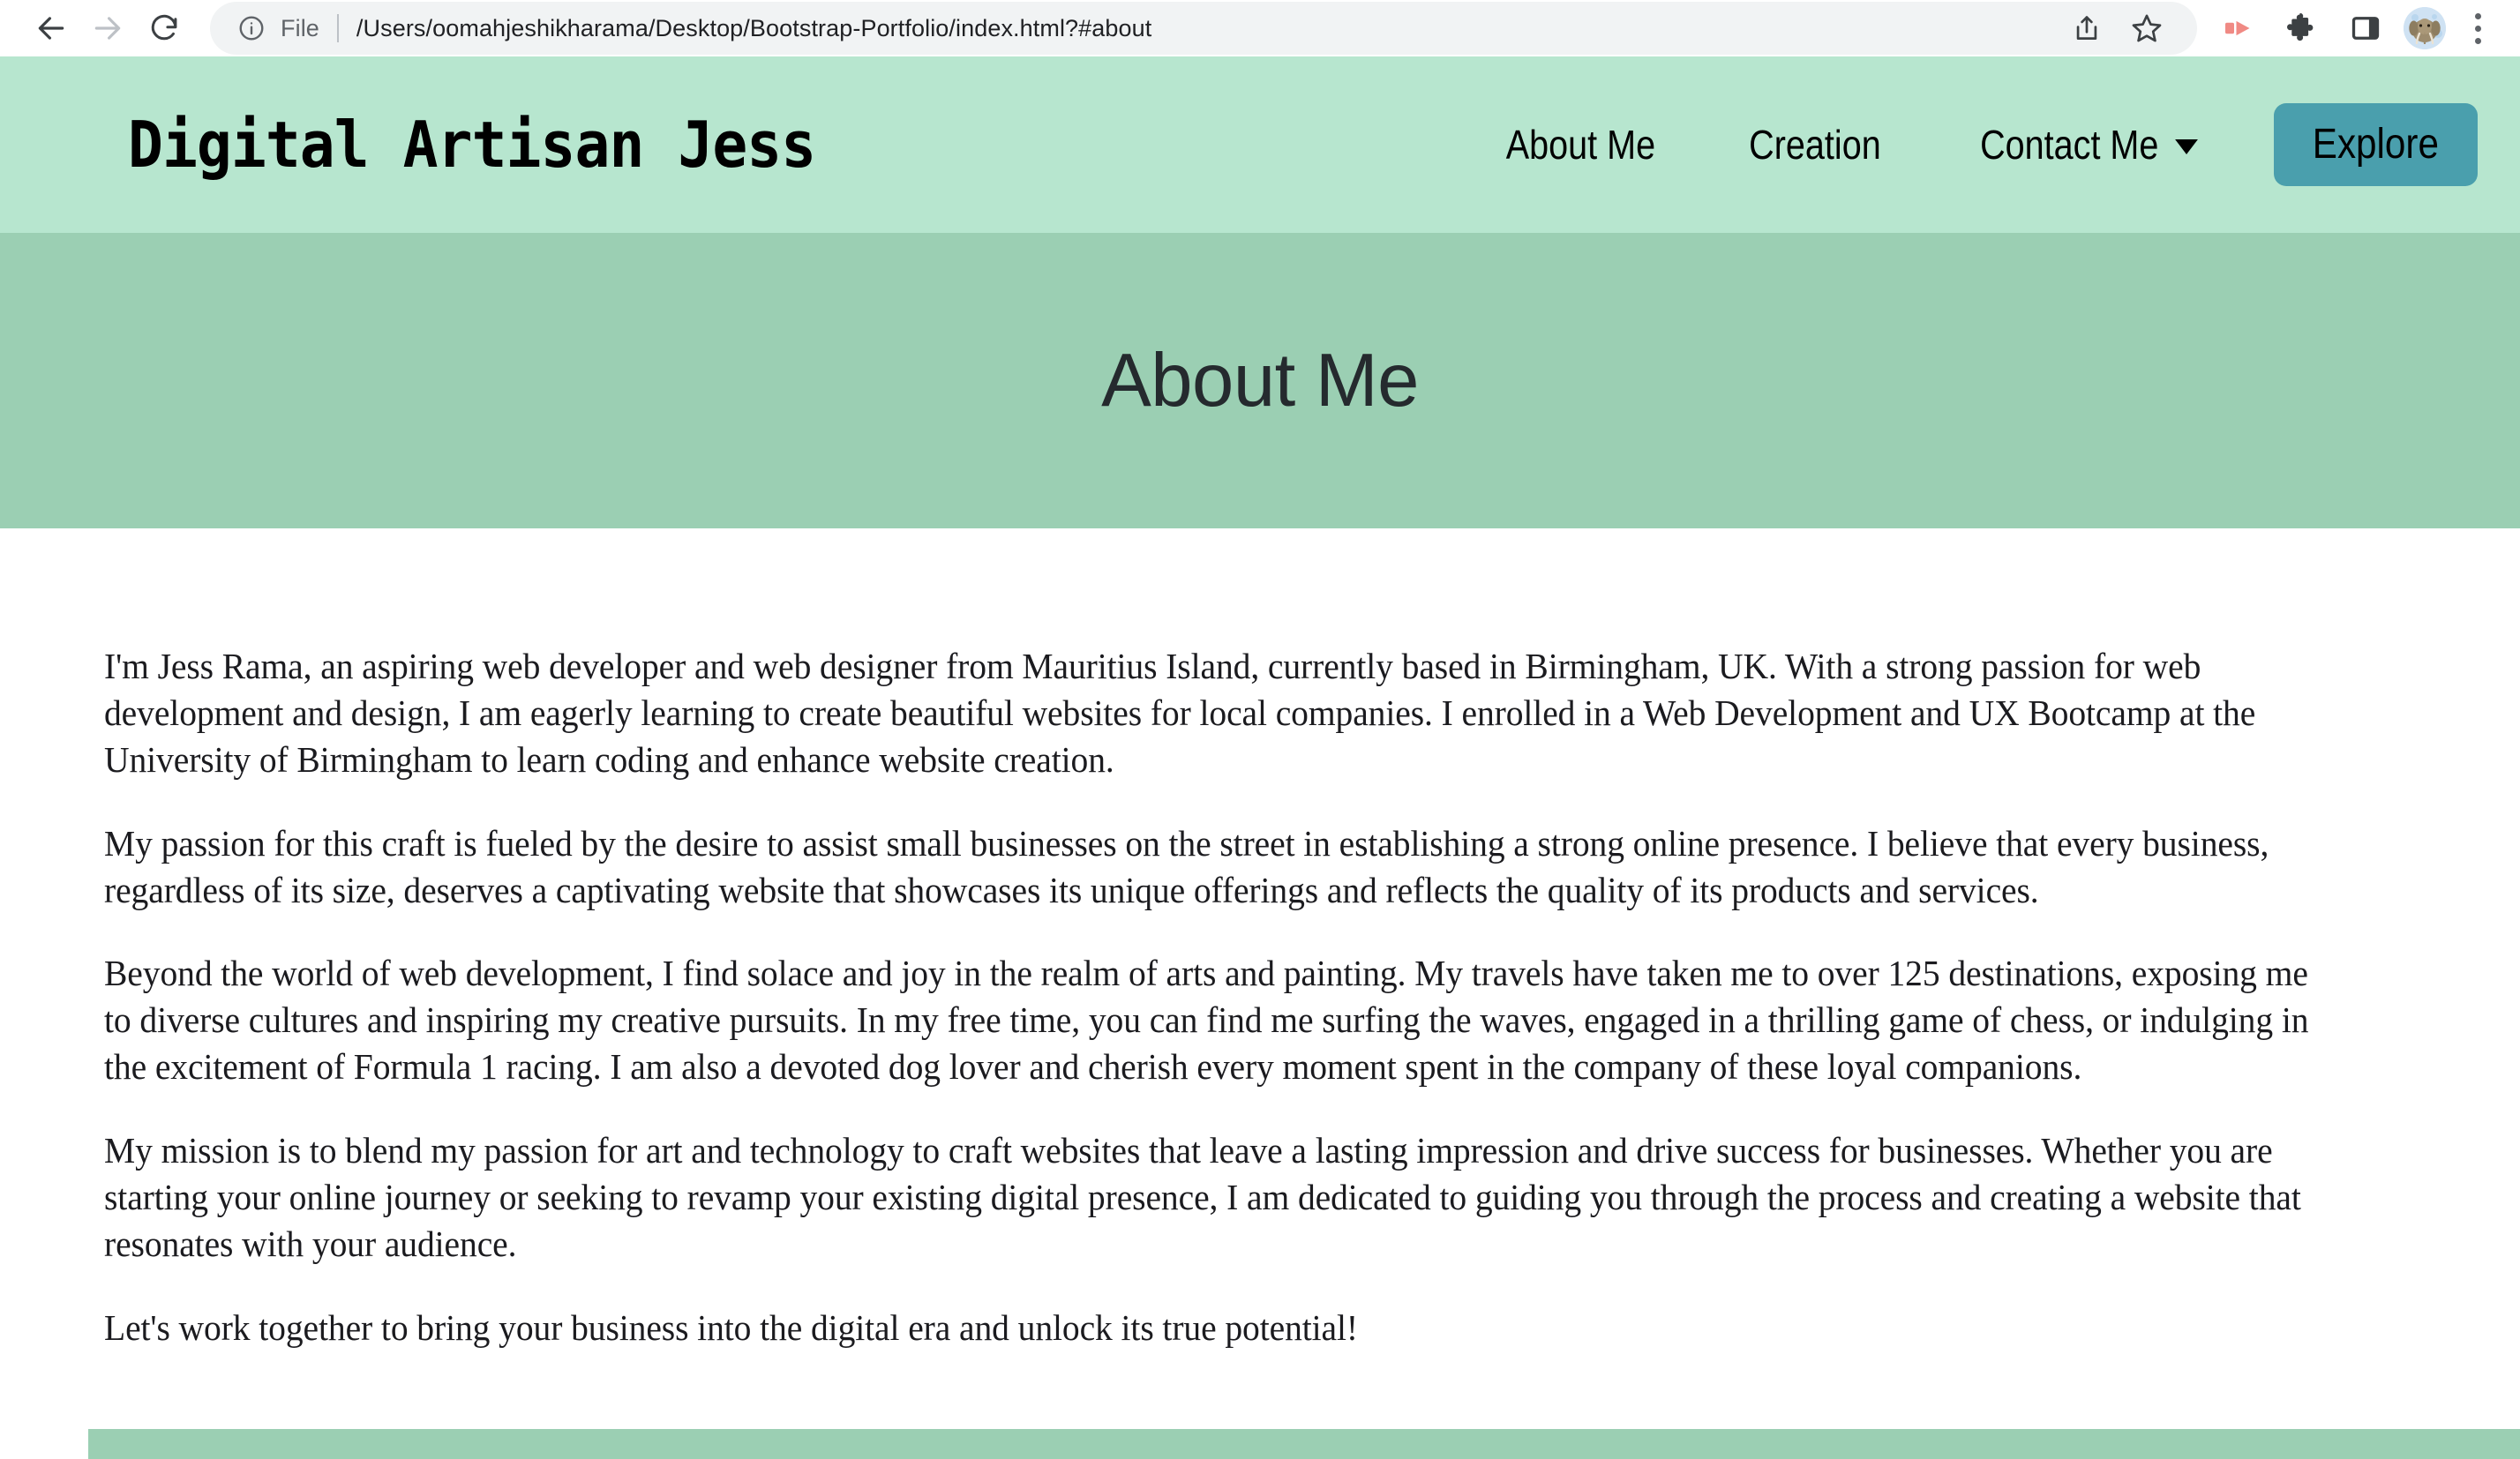 The width and height of the screenshot is (2520, 1459). I want to click on media-play-icon, so click(2237, 28).